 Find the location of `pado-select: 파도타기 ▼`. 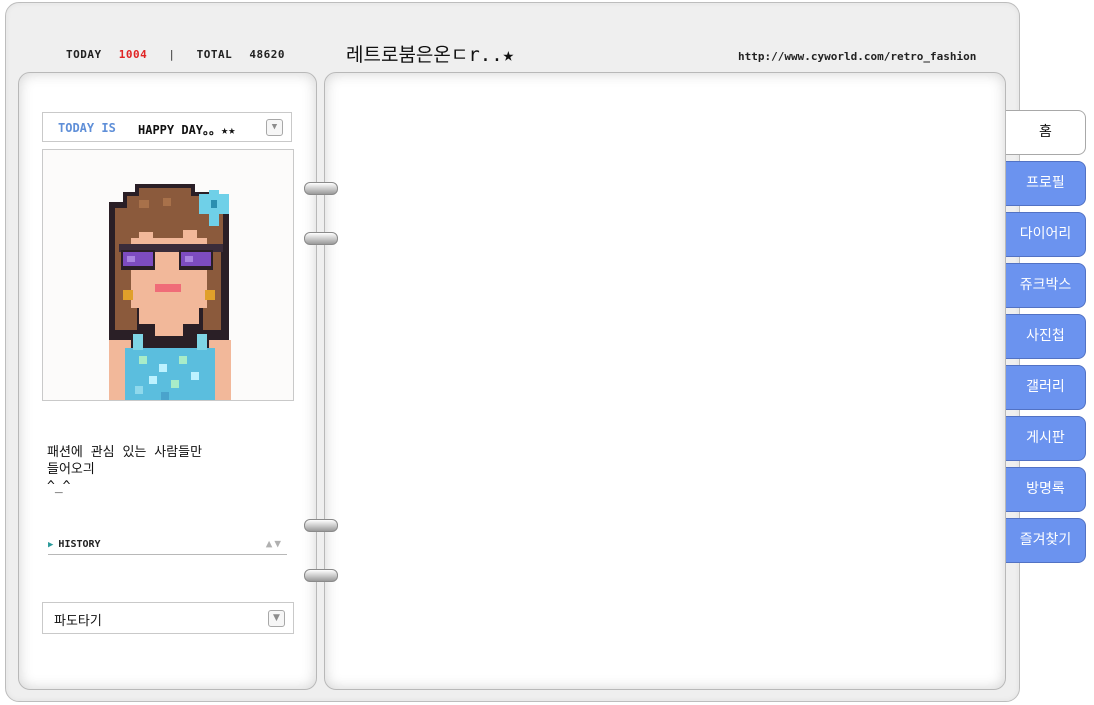

pado-select: 파도타기 ▼ is located at coordinates (168, 618).